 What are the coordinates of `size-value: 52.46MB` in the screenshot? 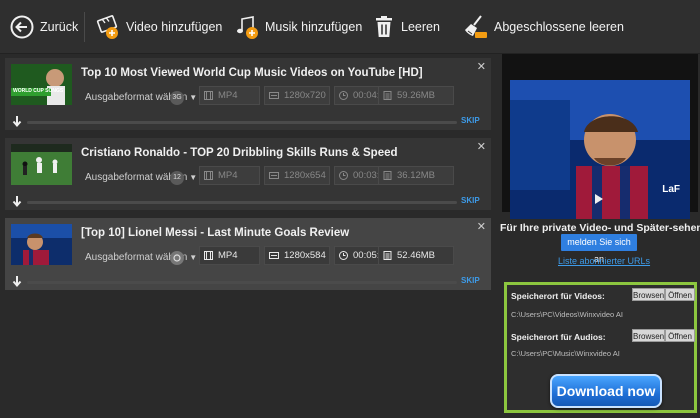 It's located at (416, 255).